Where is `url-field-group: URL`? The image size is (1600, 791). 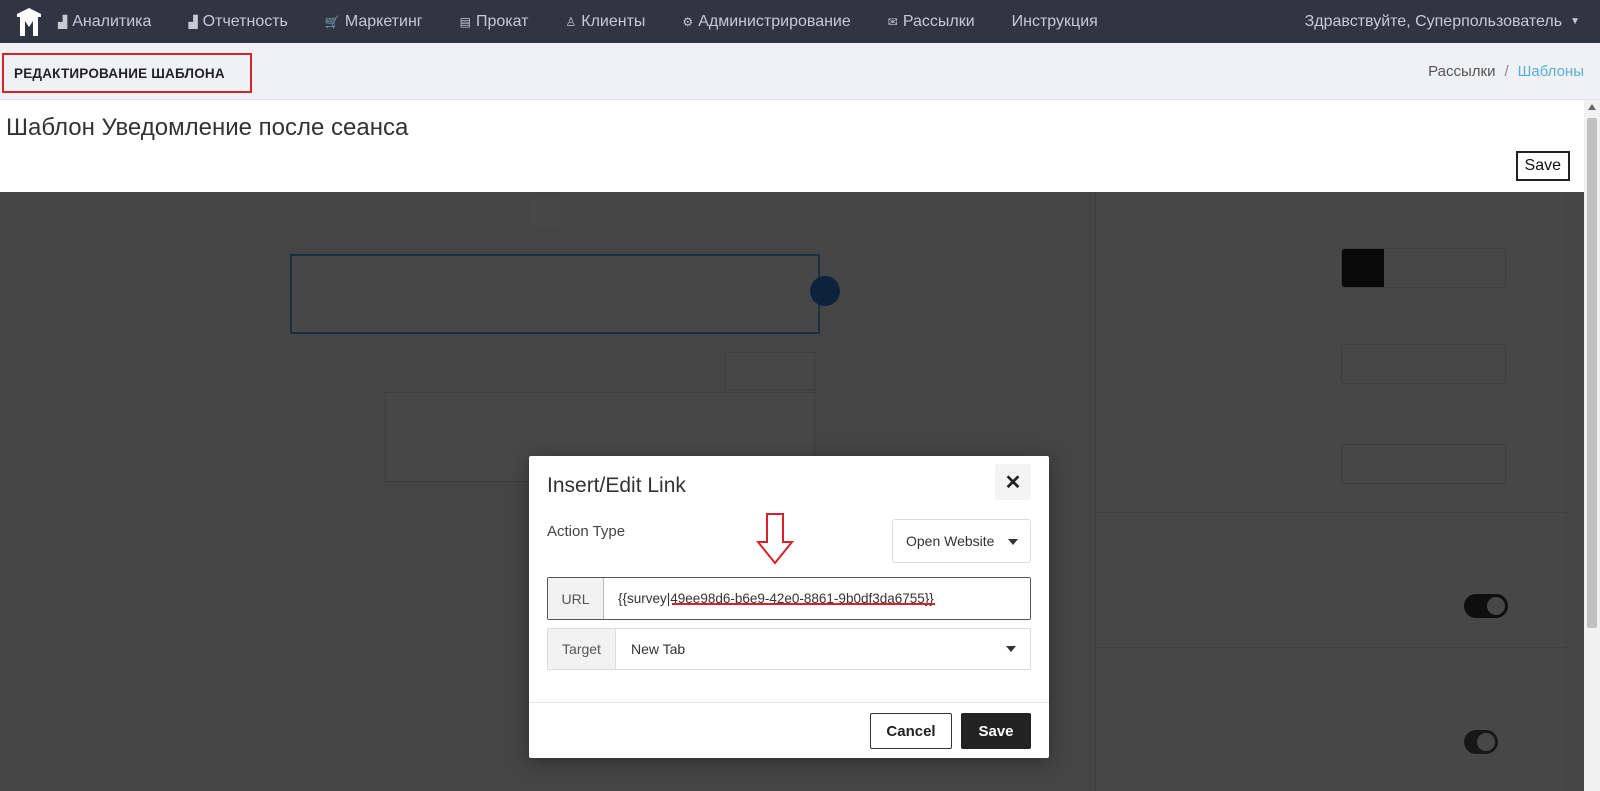 url-field-group: URL is located at coordinates (789, 598).